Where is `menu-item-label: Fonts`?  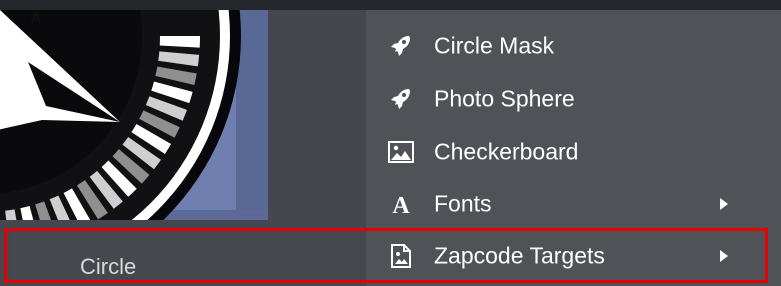
menu-item-label: Fonts is located at coordinates (463, 203).